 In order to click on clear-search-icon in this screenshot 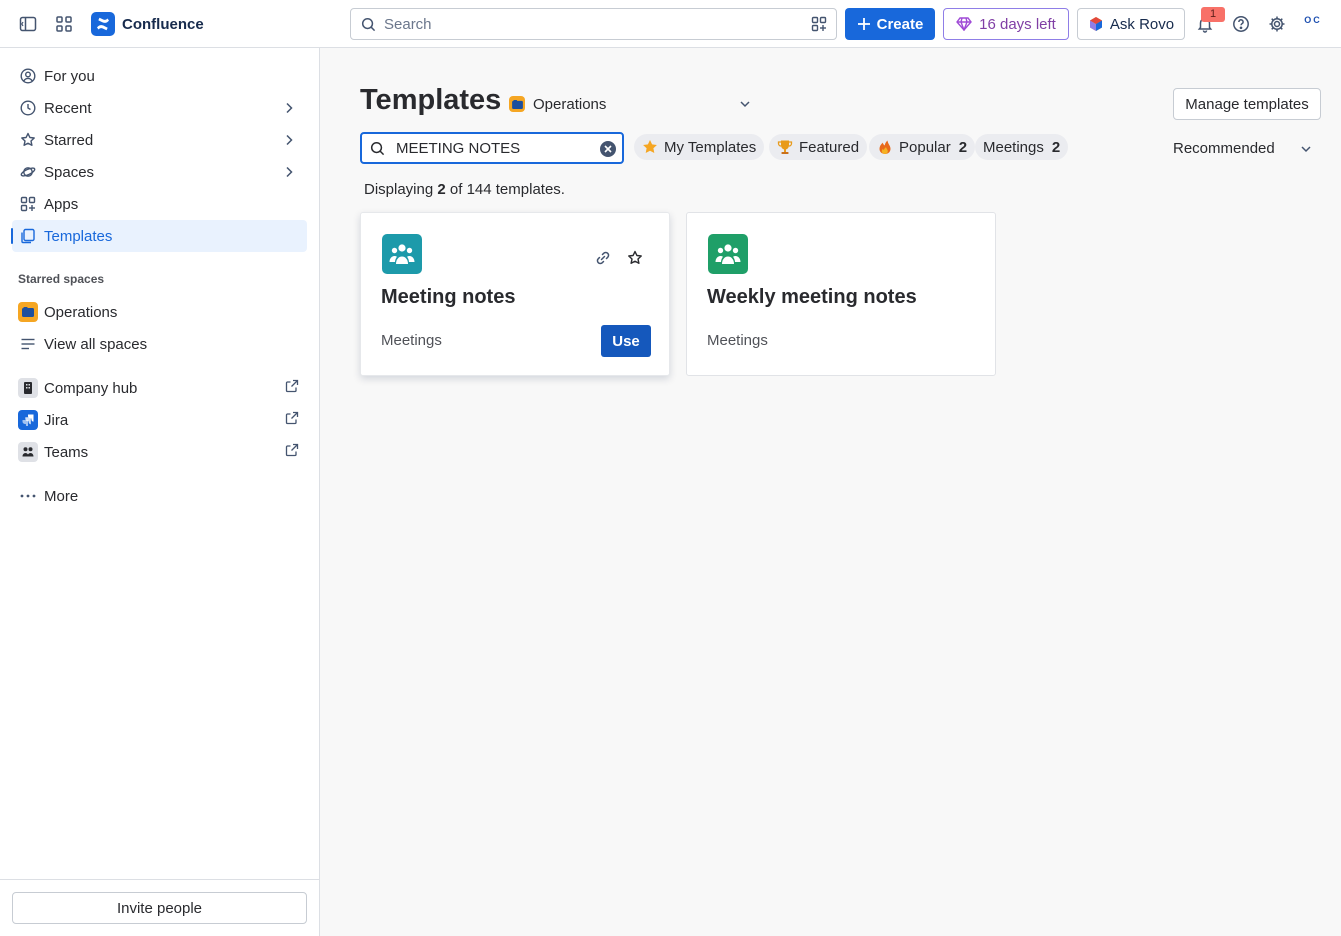, I will do `click(608, 149)`.